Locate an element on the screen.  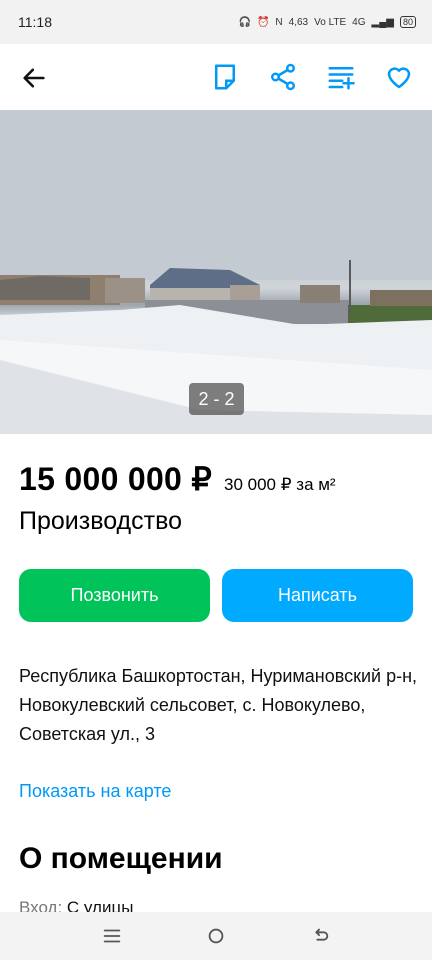
header-actions is located at coordinates (312, 77).